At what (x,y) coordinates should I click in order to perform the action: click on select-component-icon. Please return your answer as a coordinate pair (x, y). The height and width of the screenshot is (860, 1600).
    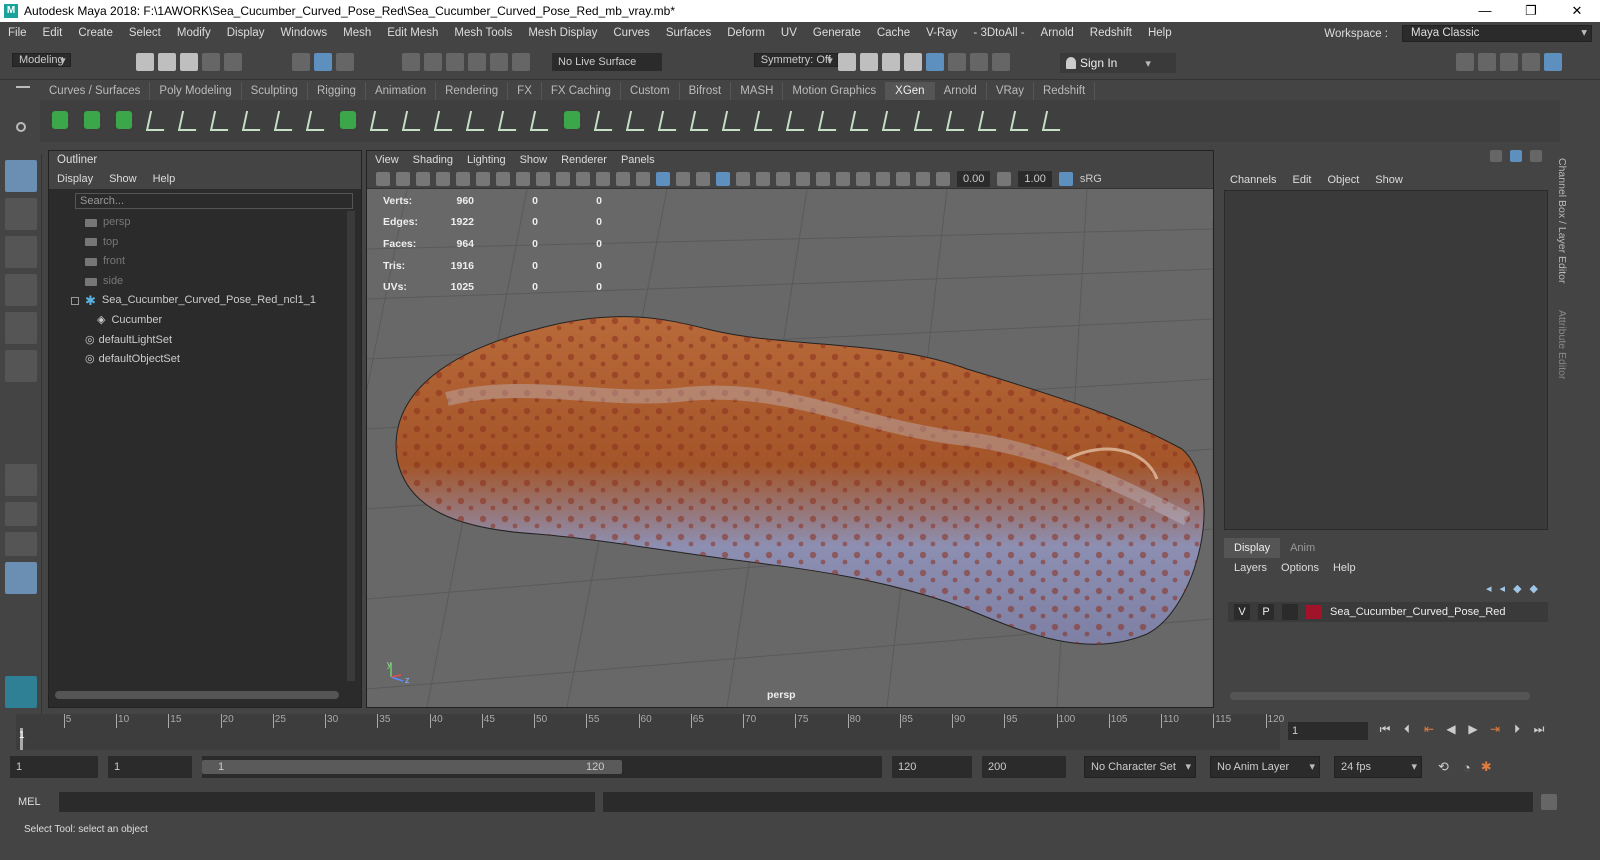
    Looking at the image, I should click on (345, 62).